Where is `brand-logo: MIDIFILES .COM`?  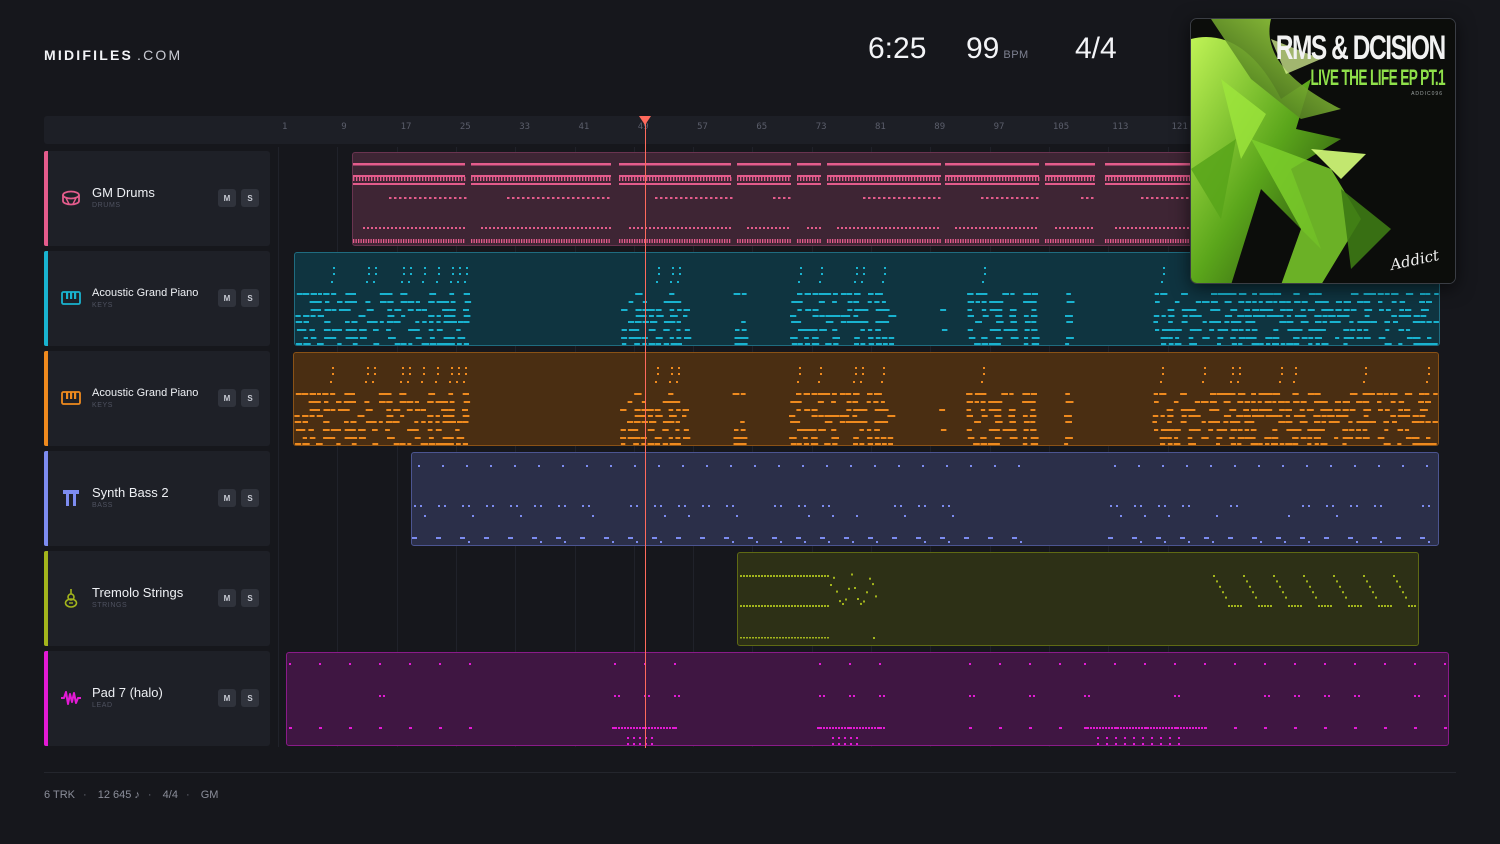
brand-logo: MIDIFILES .COM is located at coordinates (113, 55).